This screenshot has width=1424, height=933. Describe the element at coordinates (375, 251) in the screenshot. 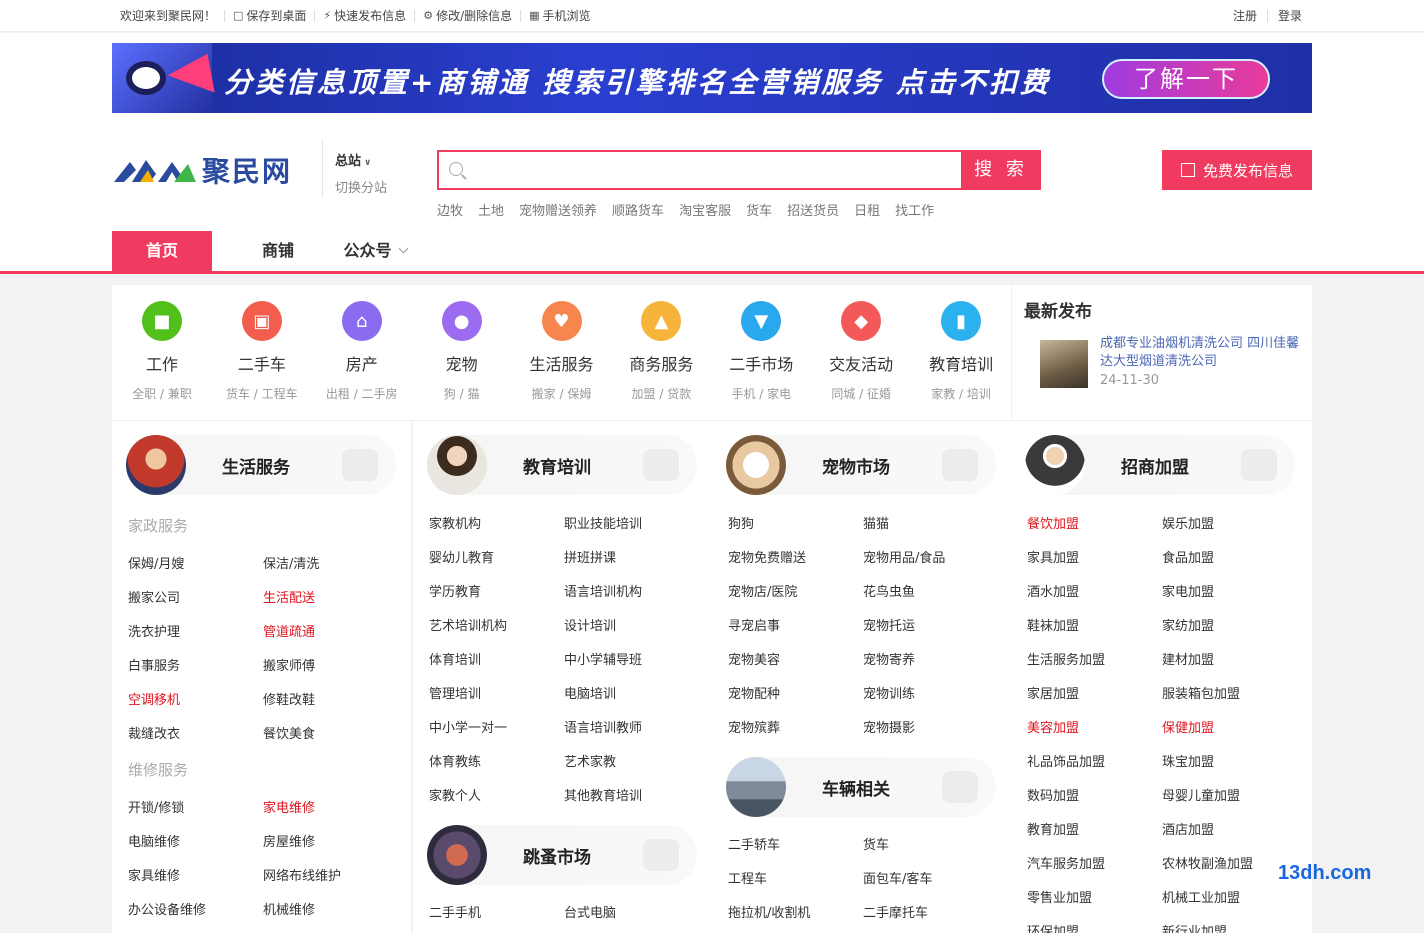

I see `nav-wechat: 公众号` at that location.